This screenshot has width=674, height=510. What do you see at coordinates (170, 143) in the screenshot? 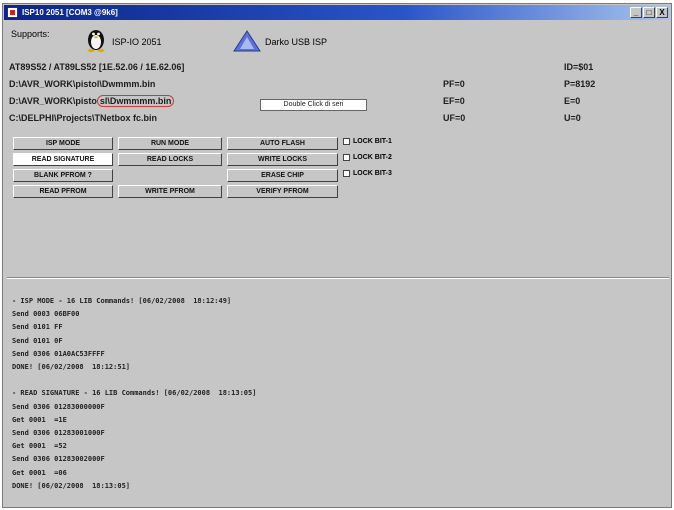
I see `run-mode-button: RUN MODE` at bounding box center [170, 143].